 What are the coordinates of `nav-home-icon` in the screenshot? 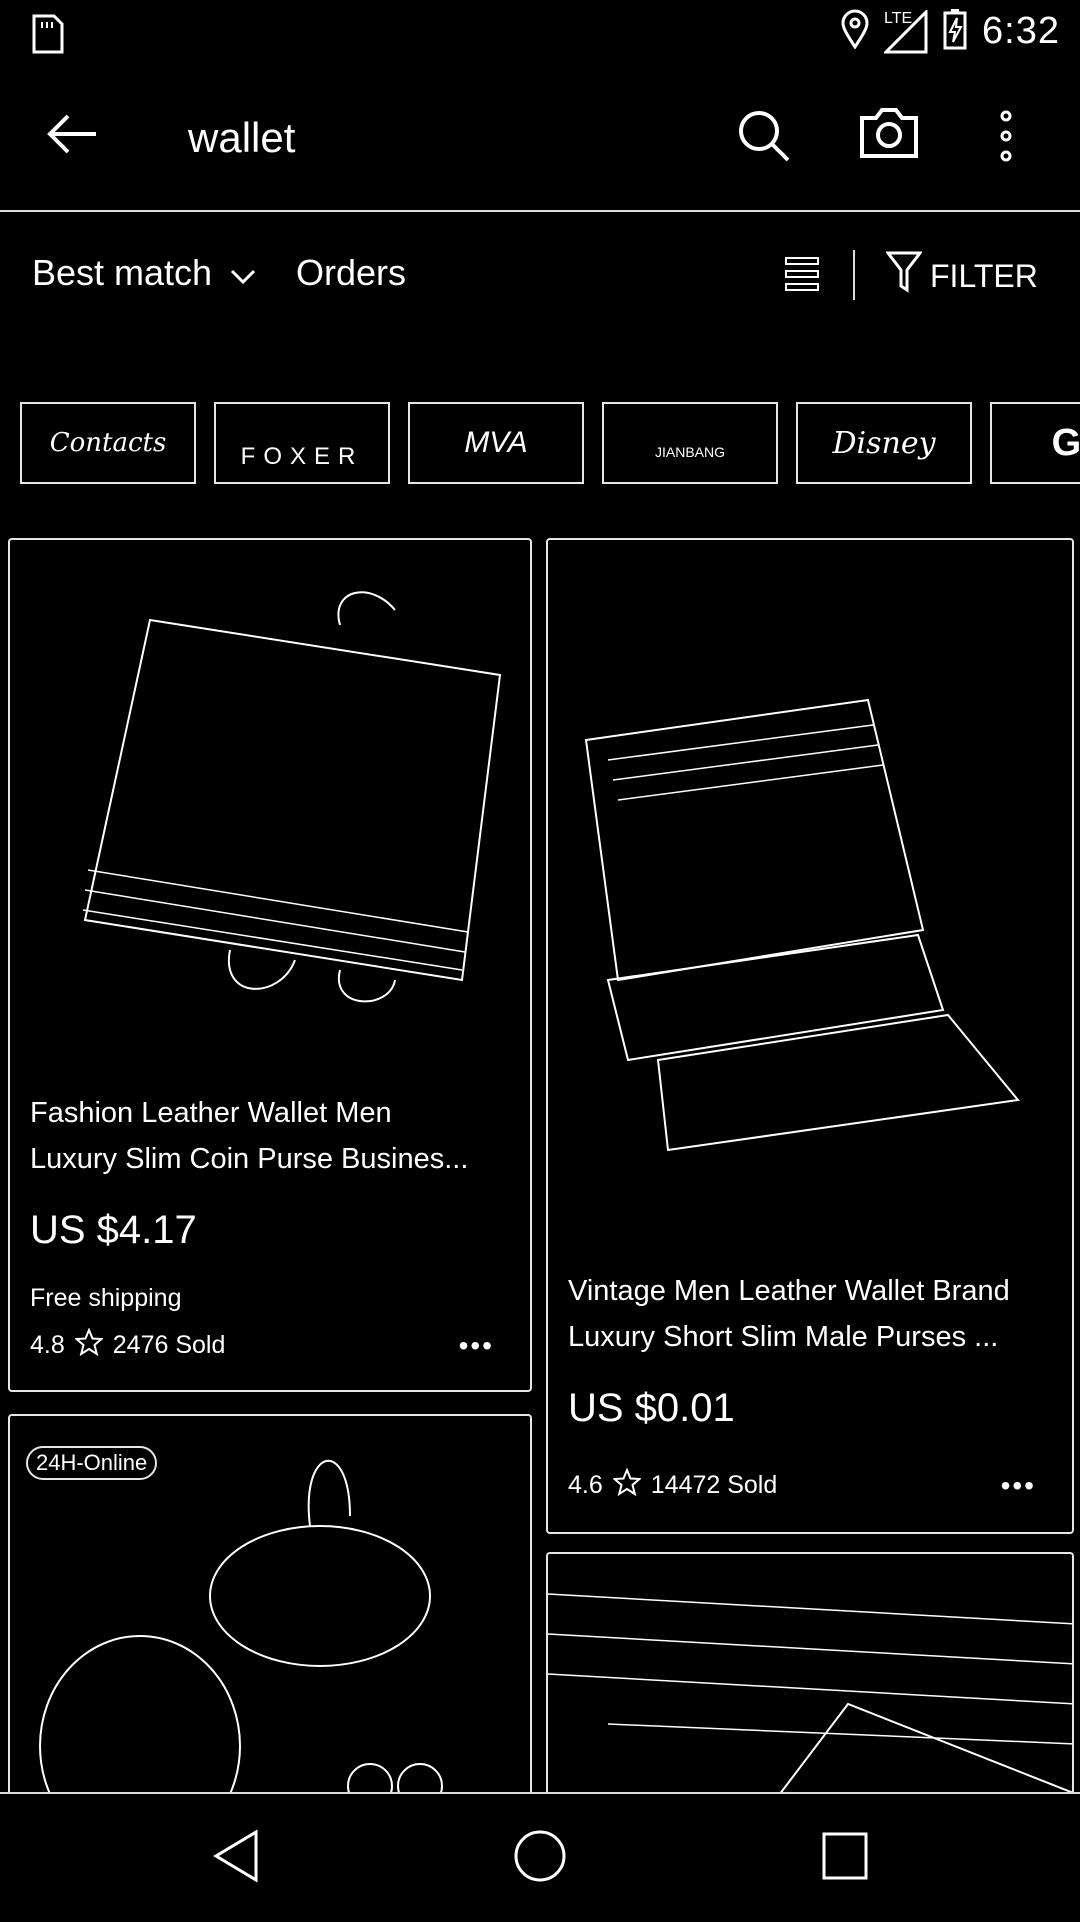 It's located at (540, 1858).